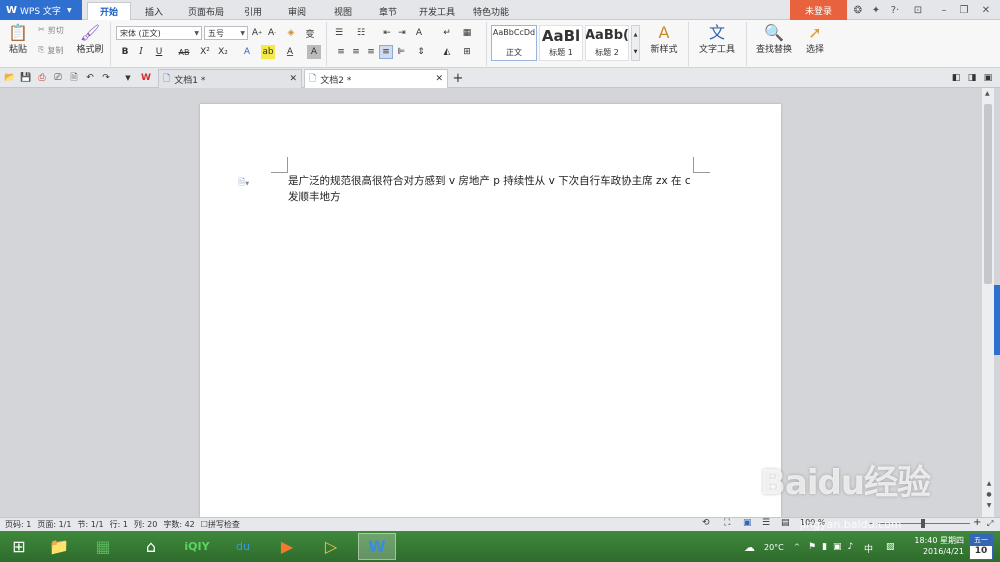 The height and width of the screenshot is (562, 1000). I want to click on page-nav-icons: ▲ ● ▼, so click(989, 494).